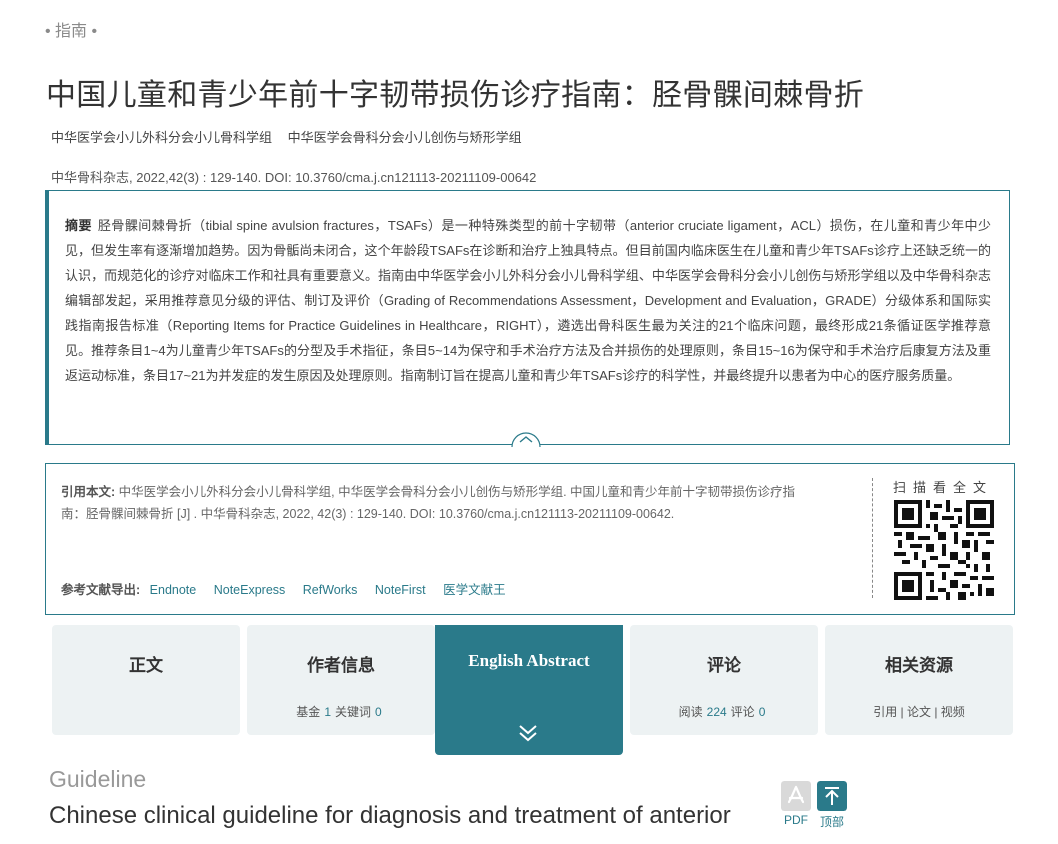 The height and width of the screenshot is (844, 1058). I want to click on tab-links: 引用 | 论文 | 视频, so click(919, 712).